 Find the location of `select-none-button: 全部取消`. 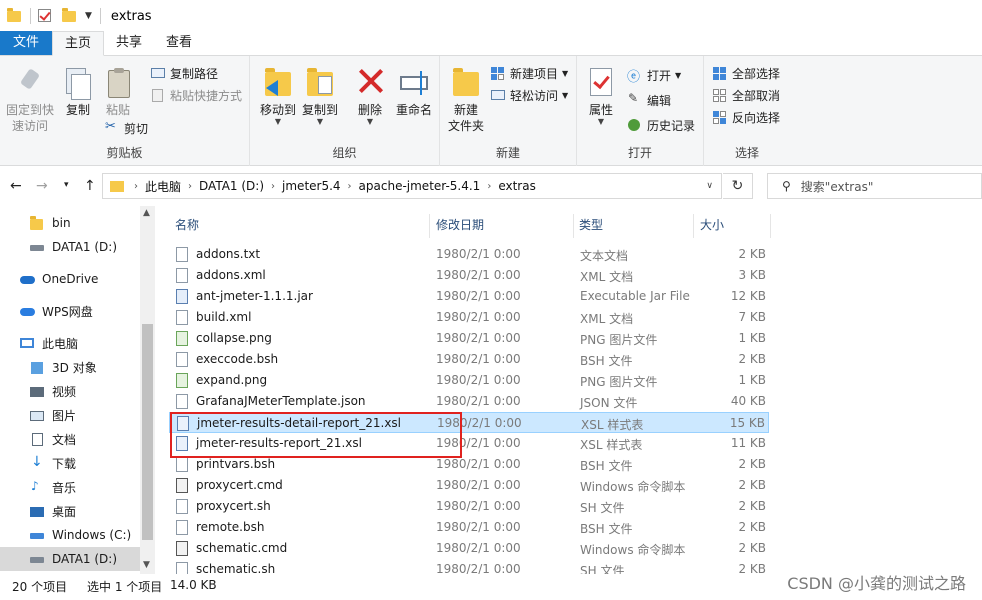

select-none-button: 全部取消 is located at coordinates (746, 95).